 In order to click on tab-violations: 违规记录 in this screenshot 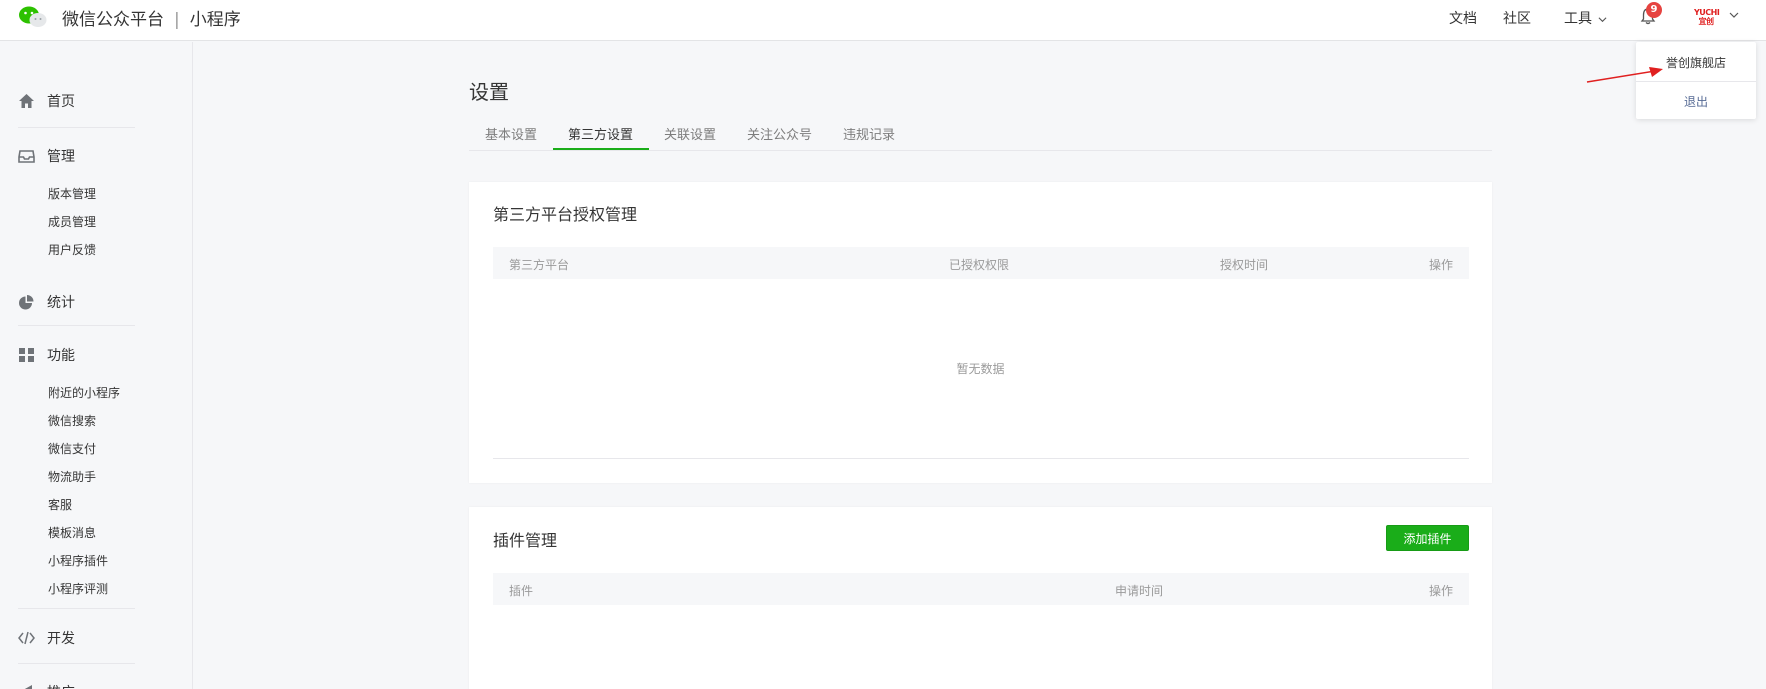, I will do `click(869, 133)`.